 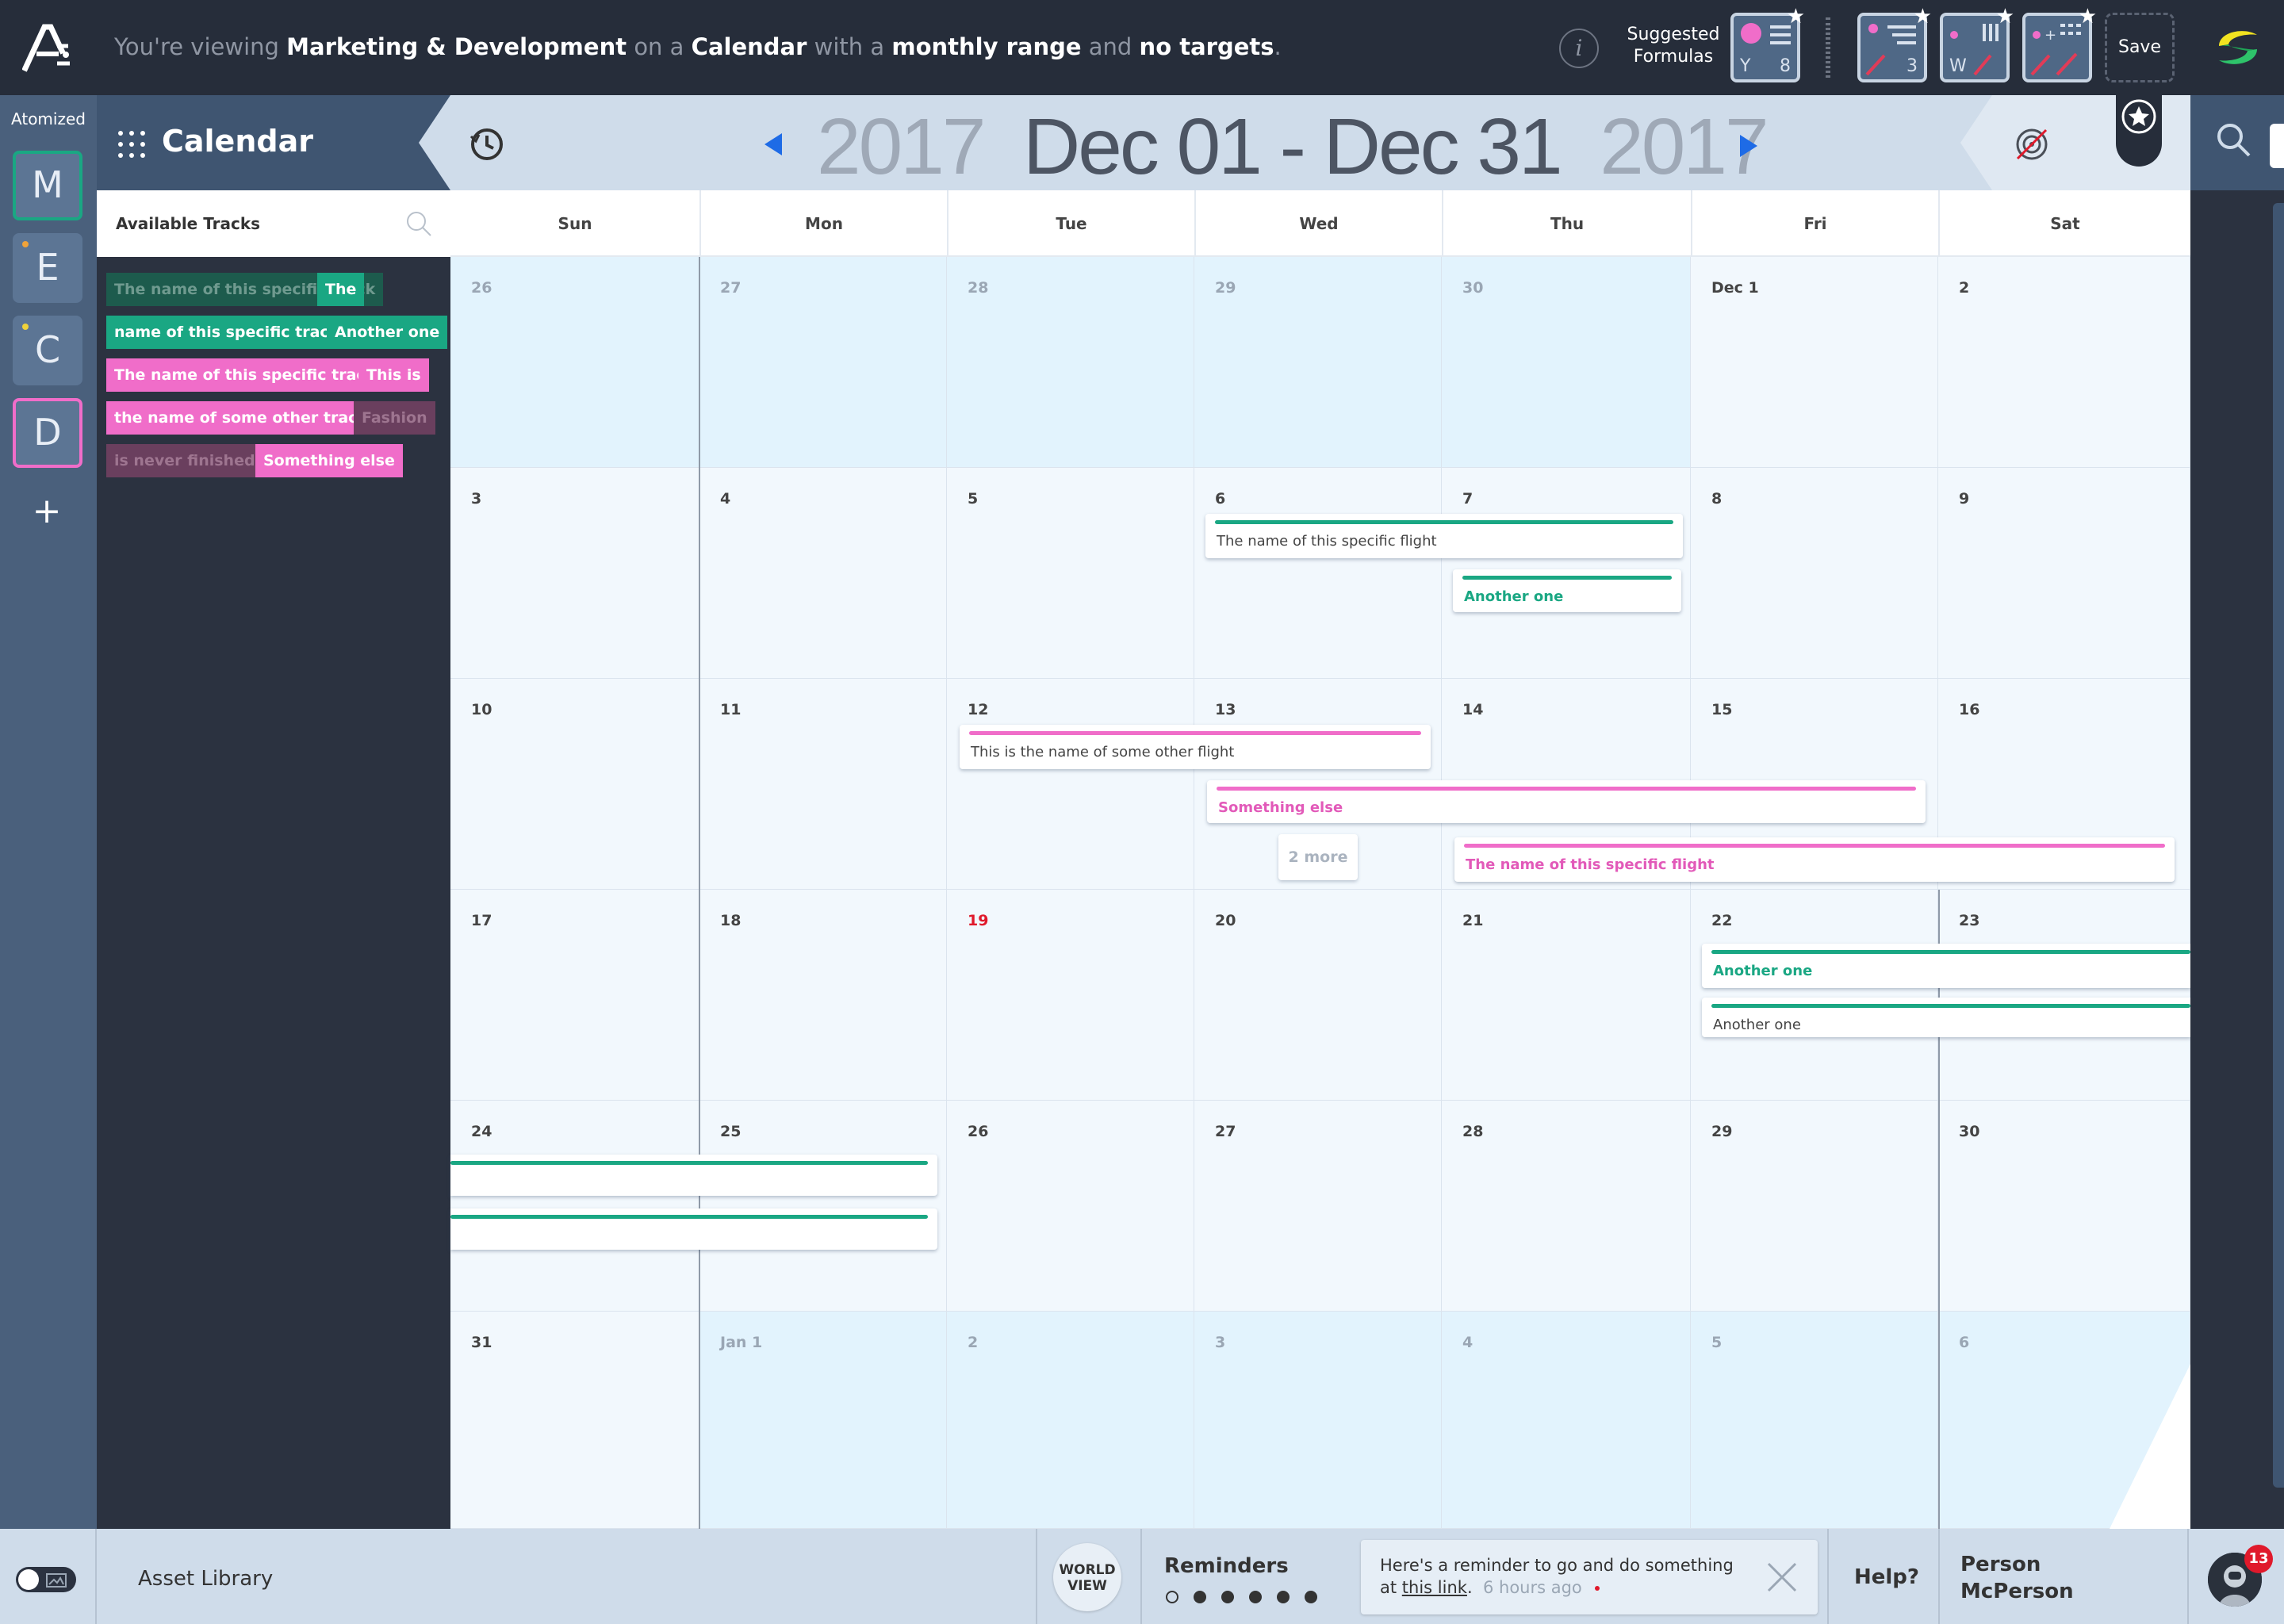 I want to click on track-chip: The name of this specific track, so click(x=245, y=375).